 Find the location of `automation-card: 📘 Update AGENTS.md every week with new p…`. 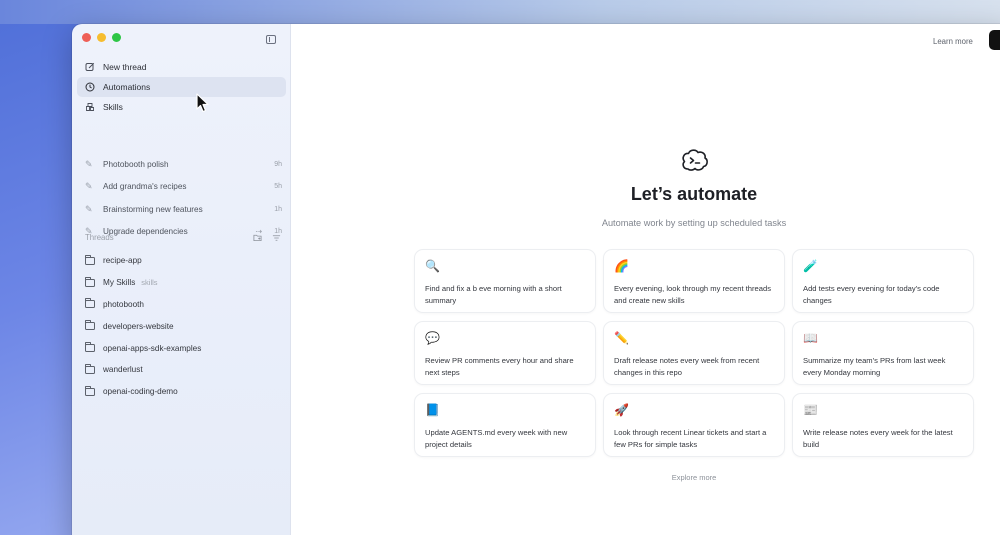

automation-card: 📘 Update AGENTS.md every week with new p… is located at coordinates (505, 425).